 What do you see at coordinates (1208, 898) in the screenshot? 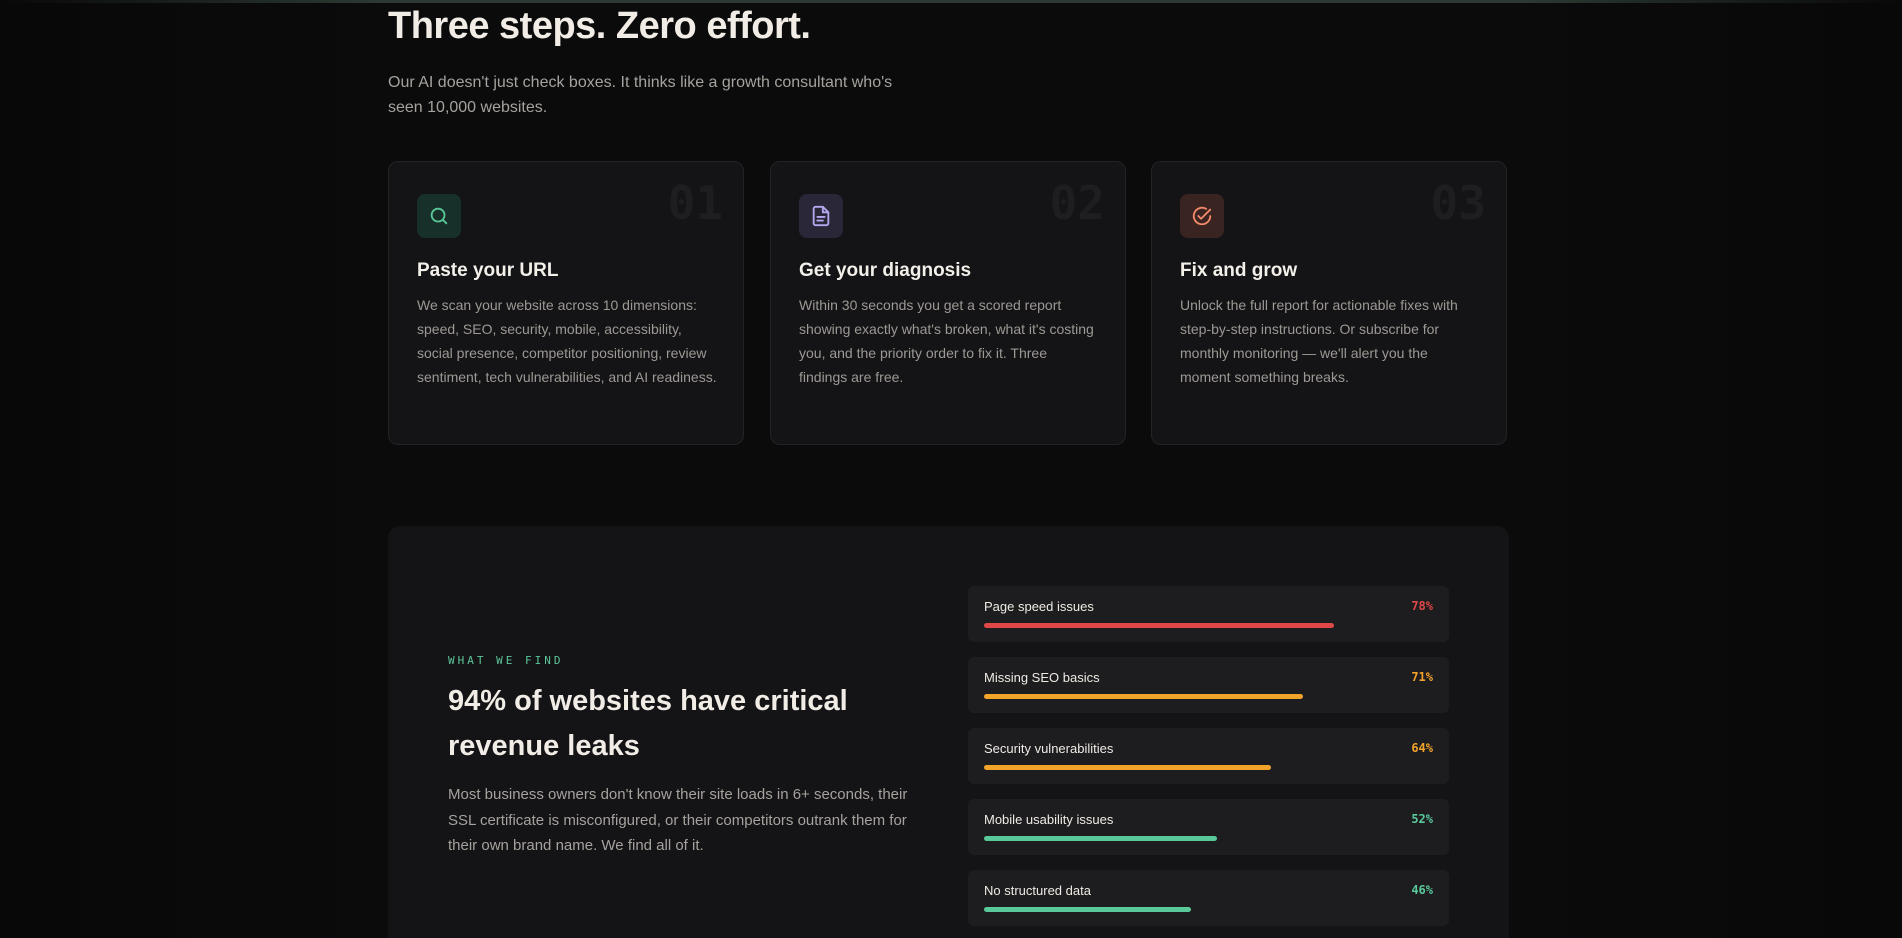
I see `metric-row: No structured data 46%` at bounding box center [1208, 898].